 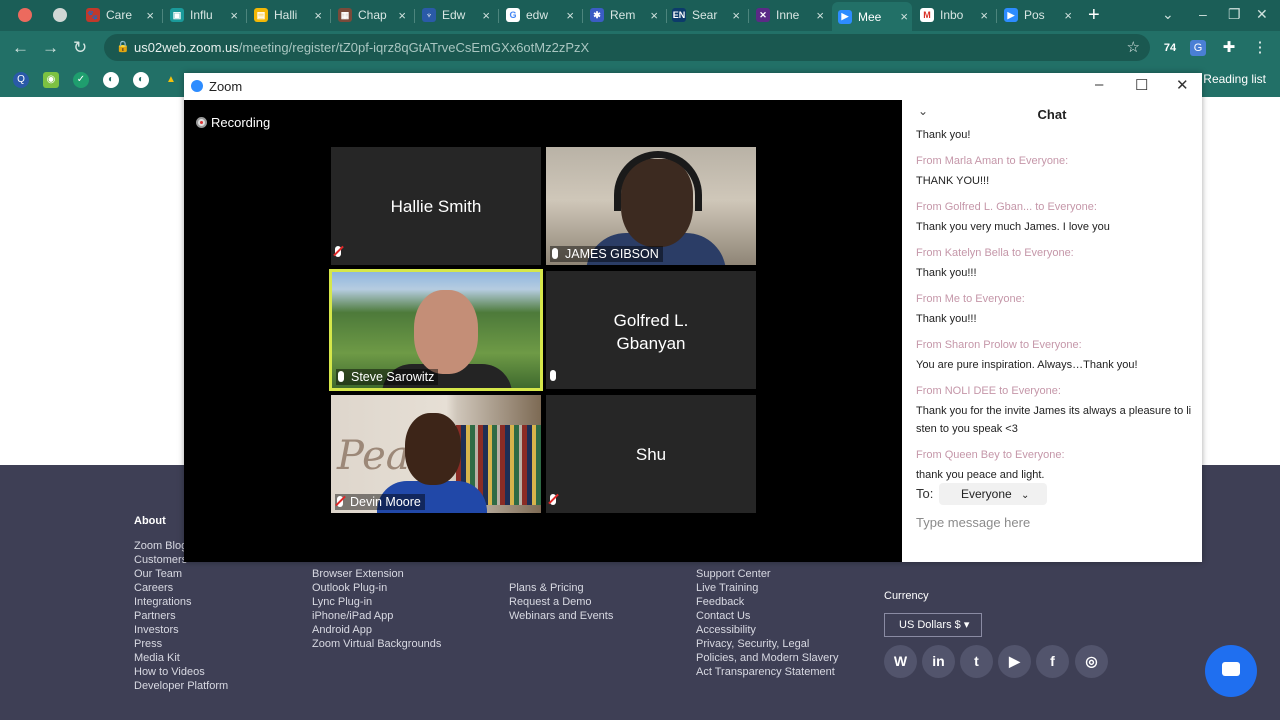 I want to click on footer-link: Investors, so click(x=181, y=630).